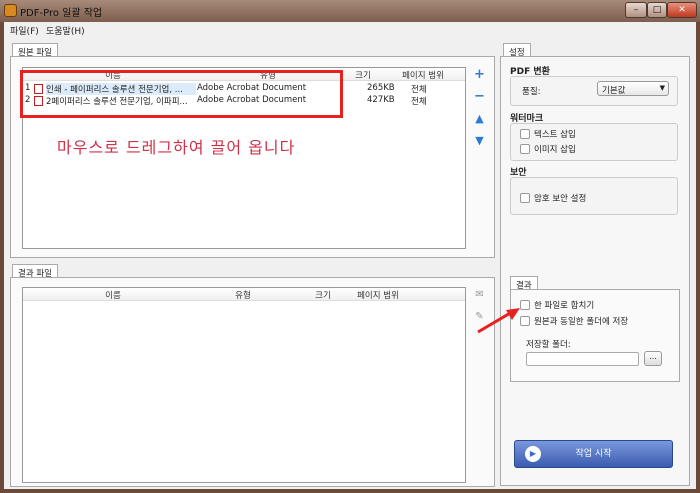  I want to click on minus-icon: −, so click(479, 96).